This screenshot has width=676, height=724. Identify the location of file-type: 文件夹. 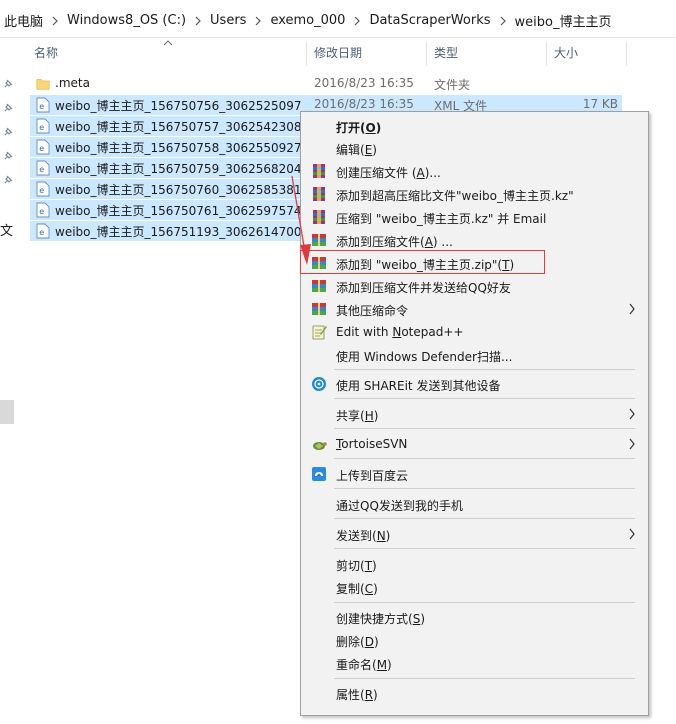
(452, 85).